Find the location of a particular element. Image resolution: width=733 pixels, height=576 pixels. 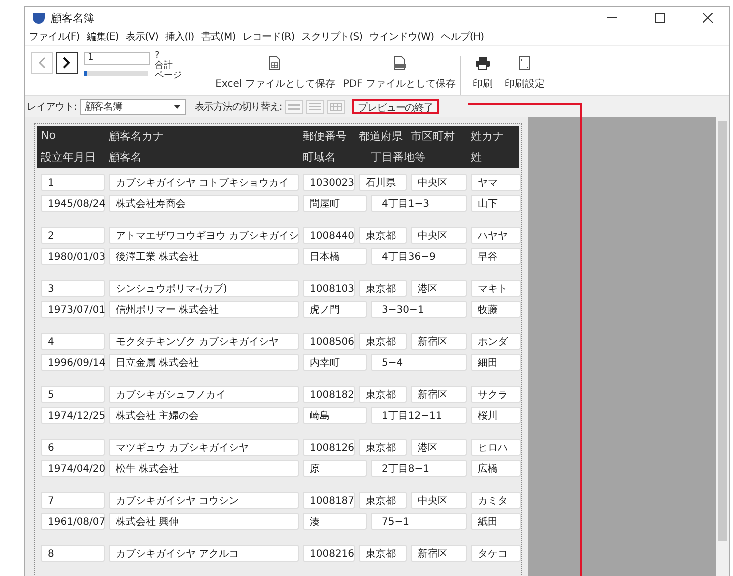

field-value: カブシキガイシヤ コウシン is located at coordinates (204, 500).